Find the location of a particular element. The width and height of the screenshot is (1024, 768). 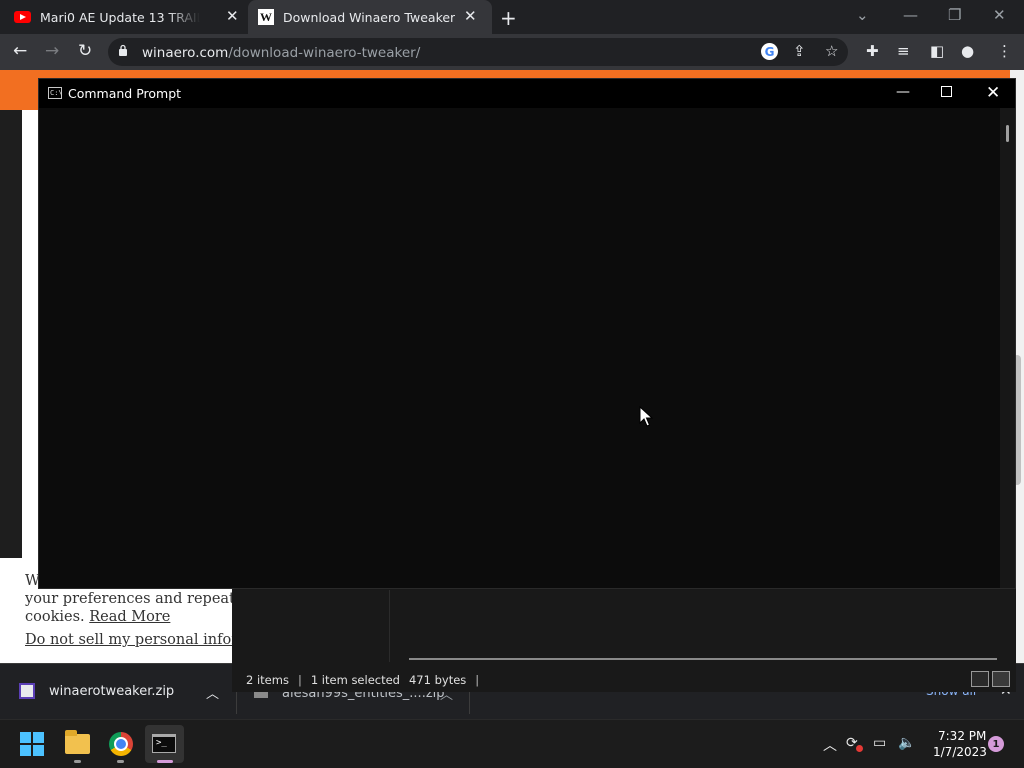

do-not-sell-link: Do not sell my personal infor is located at coordinates (131, 640).